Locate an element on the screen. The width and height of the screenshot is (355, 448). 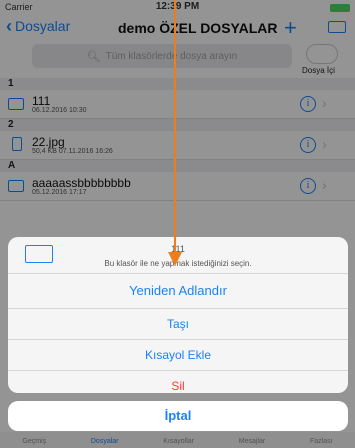
annotation-arrow-icon is located at coordinates (175, 133).